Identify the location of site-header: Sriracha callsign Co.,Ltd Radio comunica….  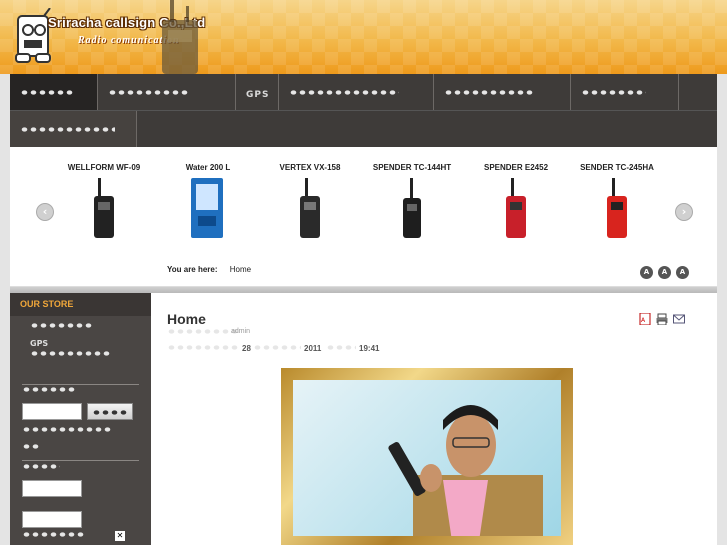
(363, 37).